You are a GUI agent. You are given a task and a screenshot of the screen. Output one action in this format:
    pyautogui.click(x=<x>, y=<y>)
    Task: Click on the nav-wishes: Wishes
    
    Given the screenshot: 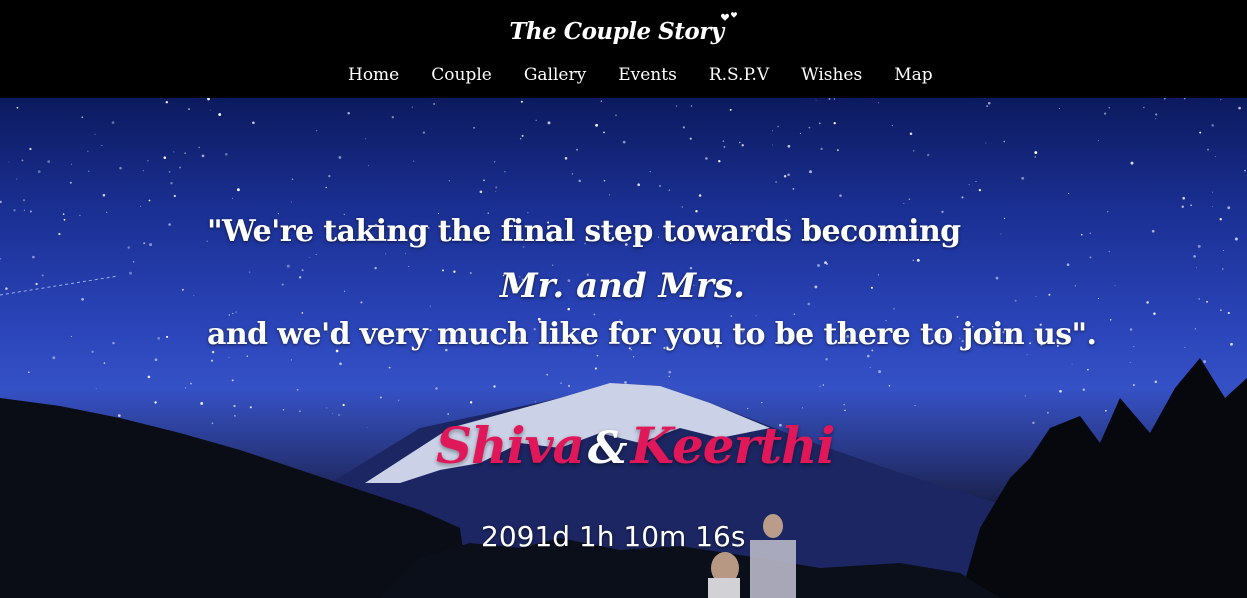 What is the action you would take?
    pyautogui.click(x=831, y=76)
    